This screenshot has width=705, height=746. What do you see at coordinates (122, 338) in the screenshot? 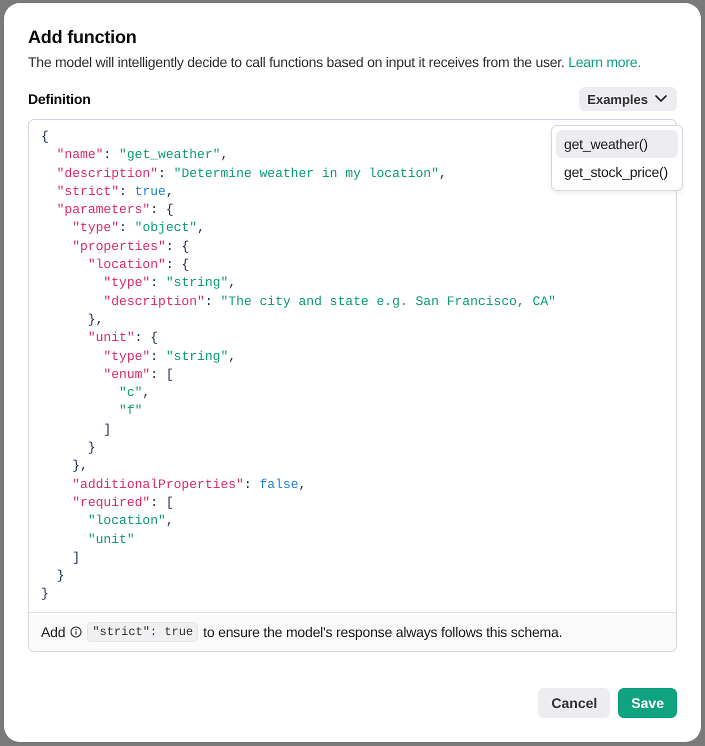
I see `code-line: "unit": {` at bounding box center [122, 338].